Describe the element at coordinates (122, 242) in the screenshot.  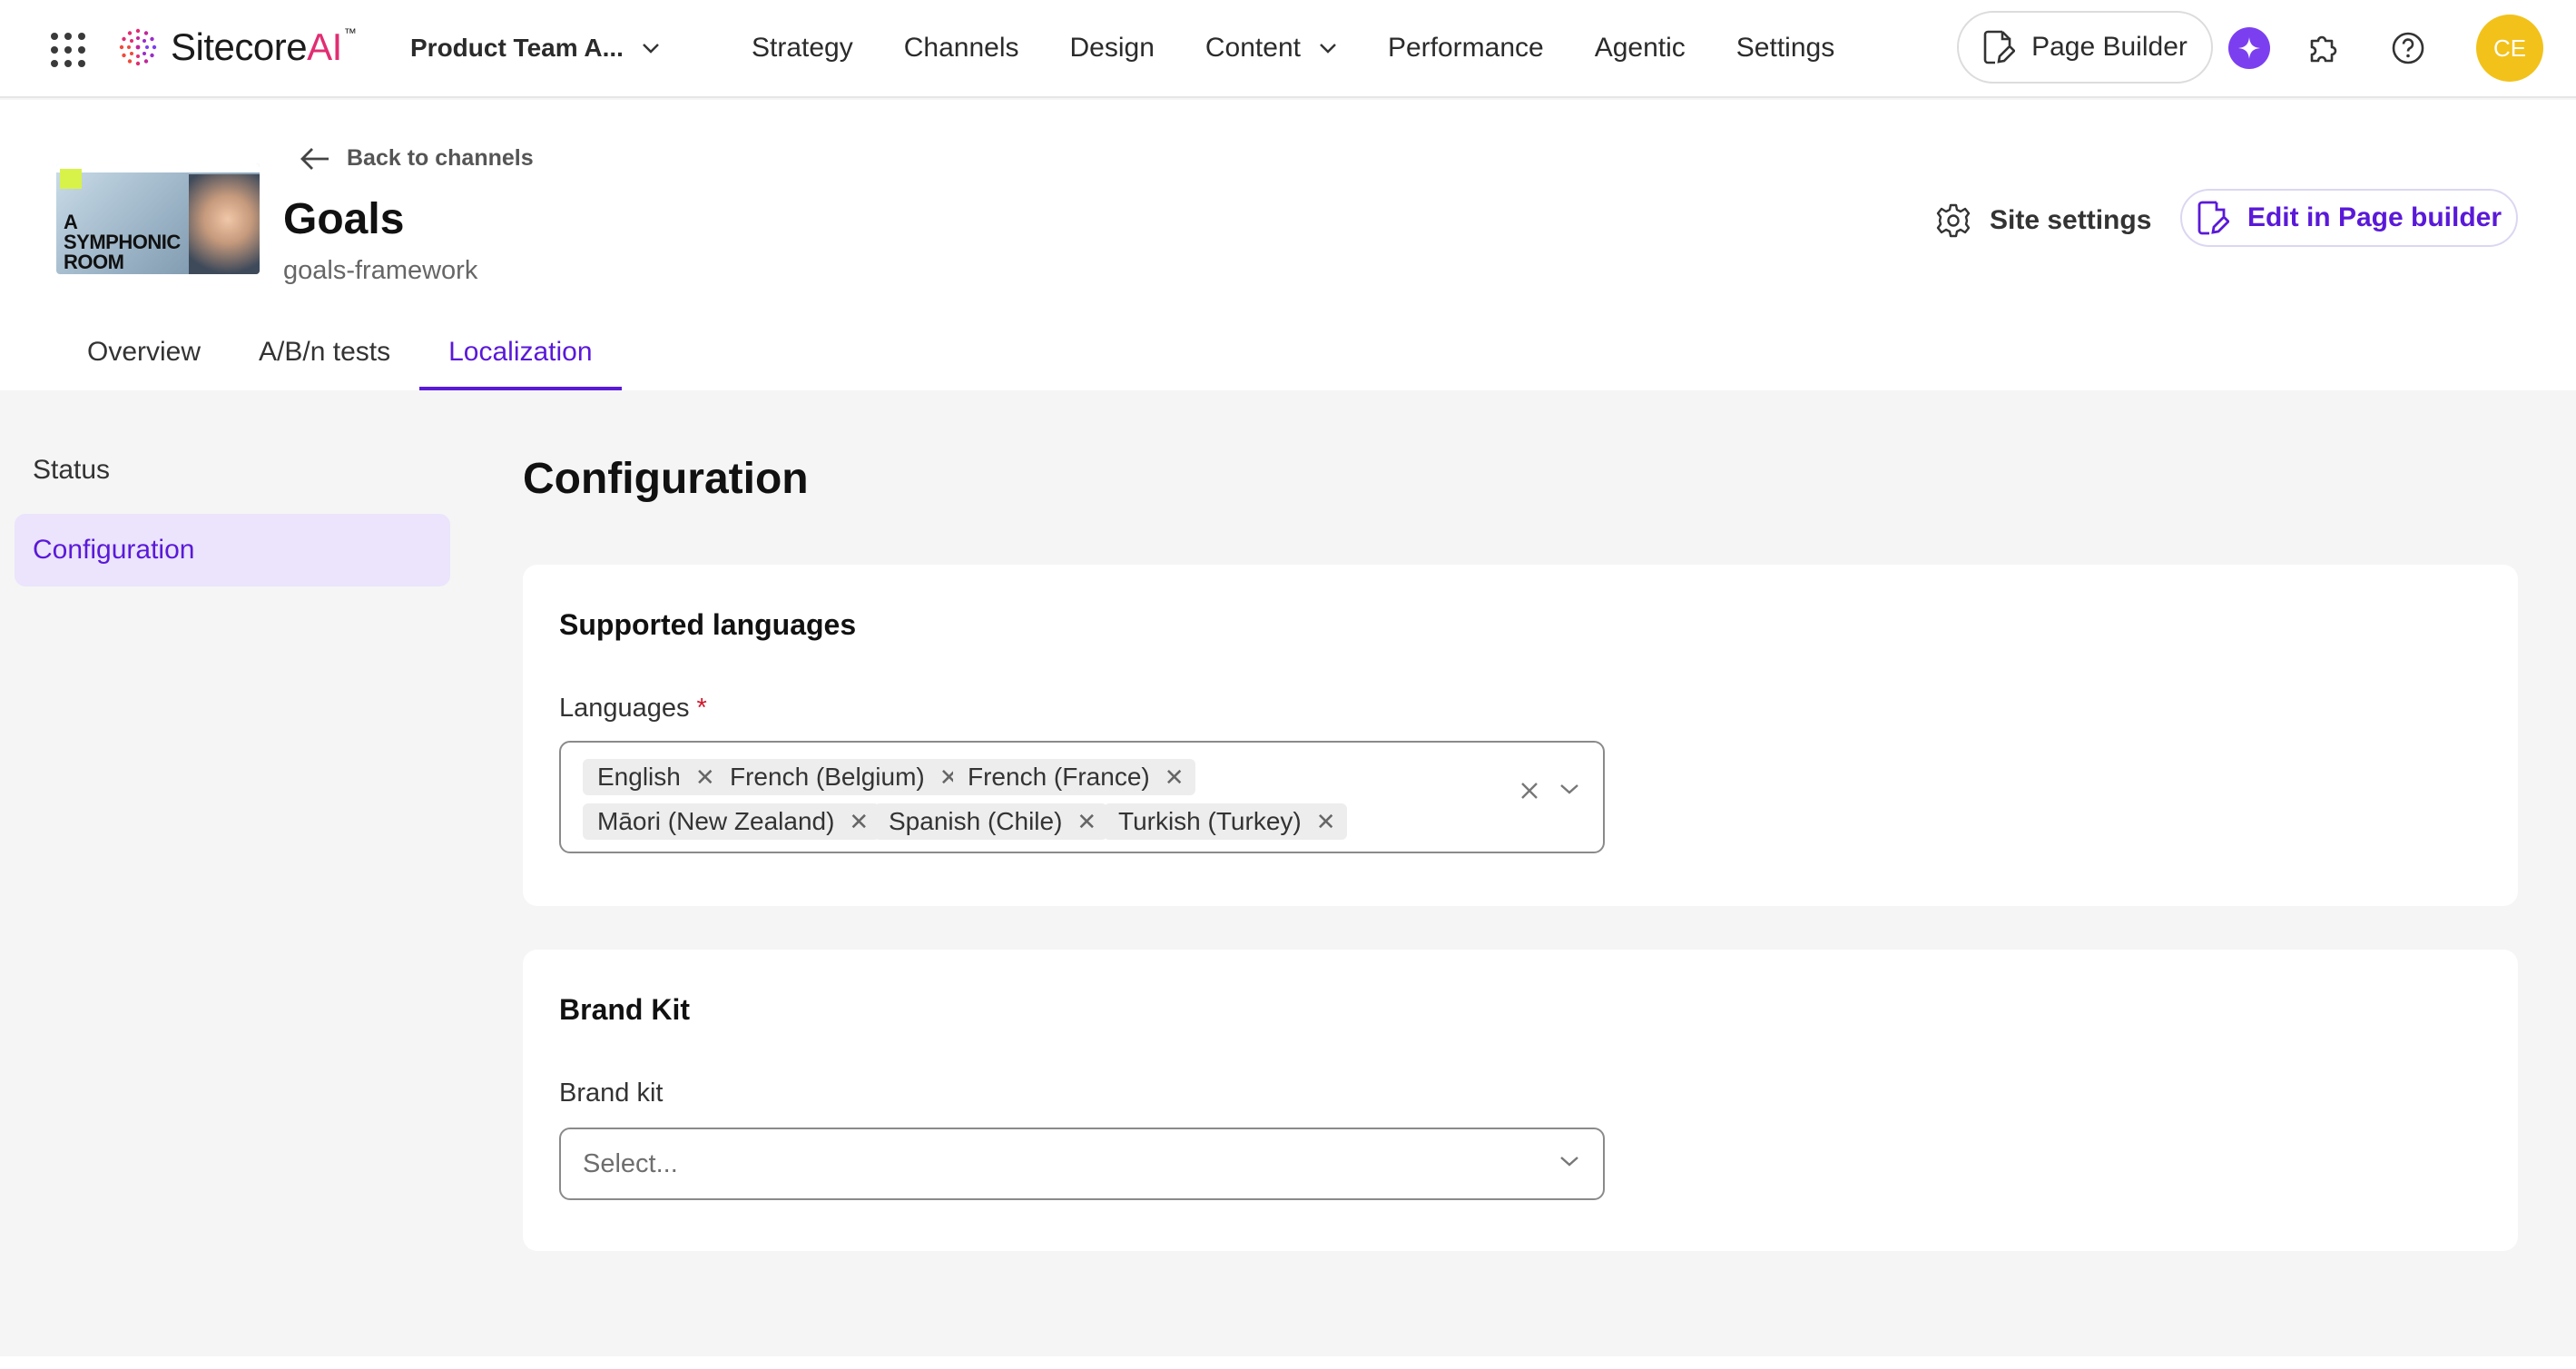
I see `site-thumbnail-text: A SYMPHONIC ROOM` at that location.